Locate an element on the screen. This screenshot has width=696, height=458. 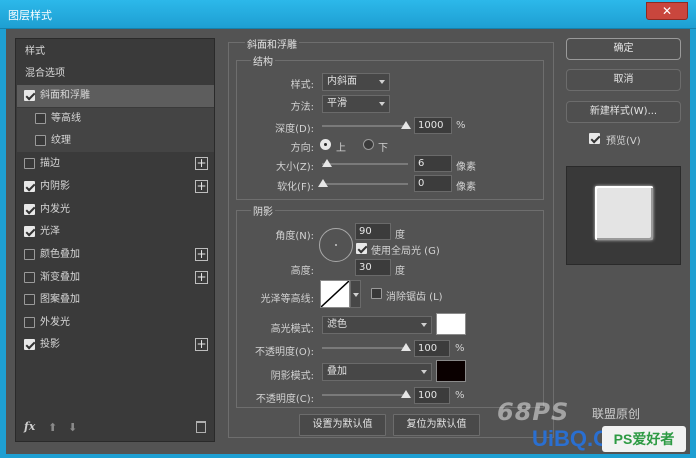
set-default-button: 设置为默认值 is located at coordinates (342, 425).